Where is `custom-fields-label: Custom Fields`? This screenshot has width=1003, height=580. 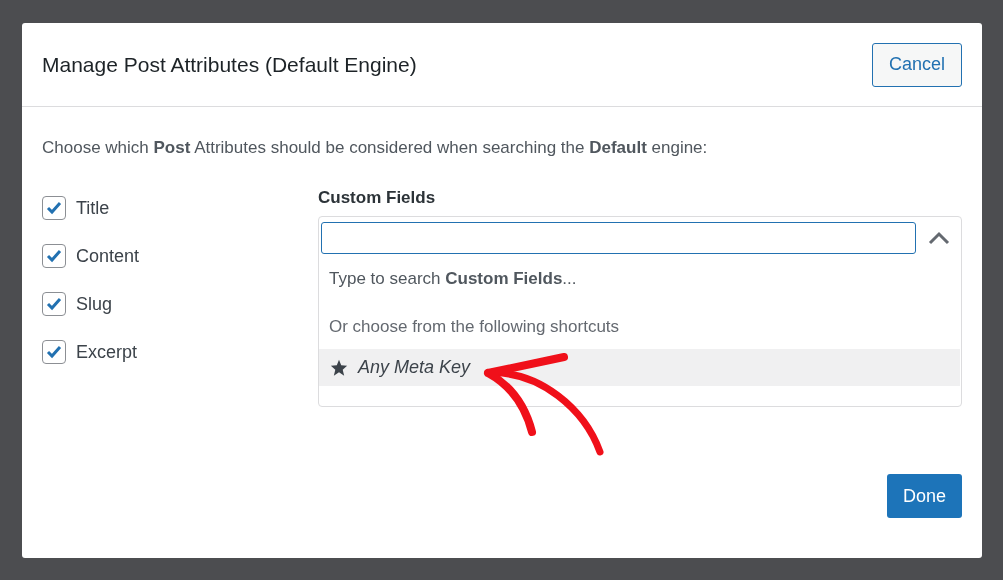
custom-fields-label: Custom Fields is located at coordinates (377, 197).